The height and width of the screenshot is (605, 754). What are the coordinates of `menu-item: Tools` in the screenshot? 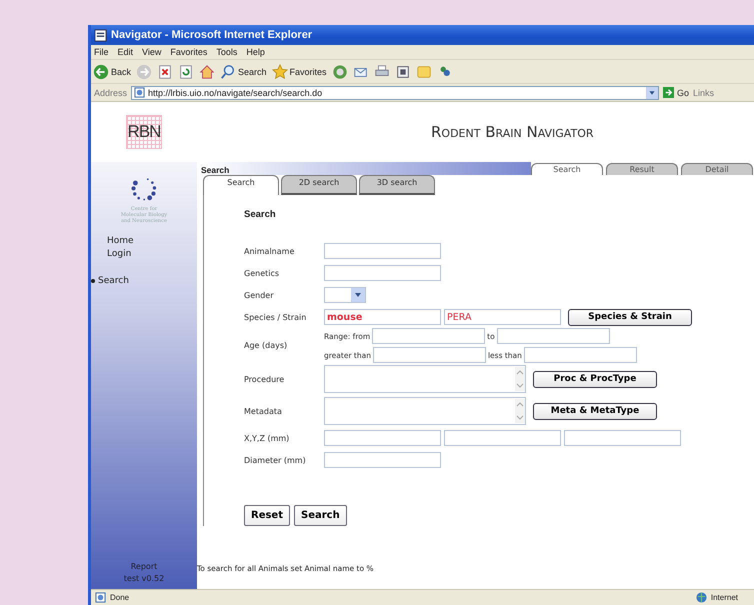 It's located at (227, 52).